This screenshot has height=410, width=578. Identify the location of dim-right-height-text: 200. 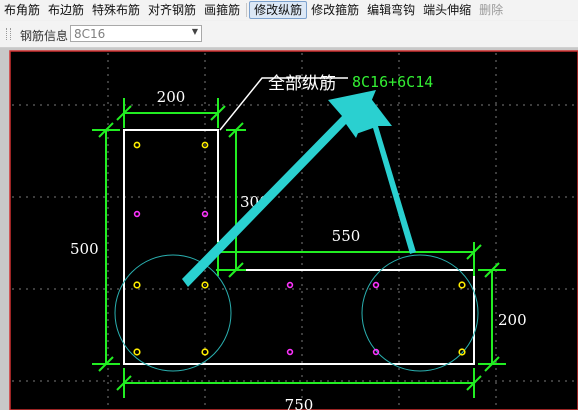
(512, 320).